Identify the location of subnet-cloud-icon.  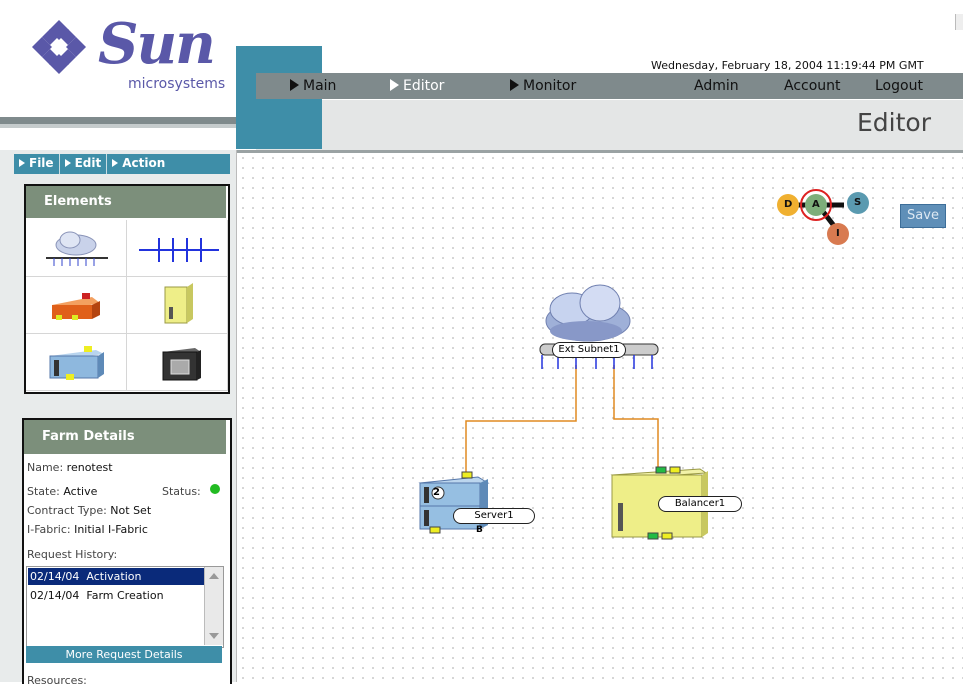
(77, 248).